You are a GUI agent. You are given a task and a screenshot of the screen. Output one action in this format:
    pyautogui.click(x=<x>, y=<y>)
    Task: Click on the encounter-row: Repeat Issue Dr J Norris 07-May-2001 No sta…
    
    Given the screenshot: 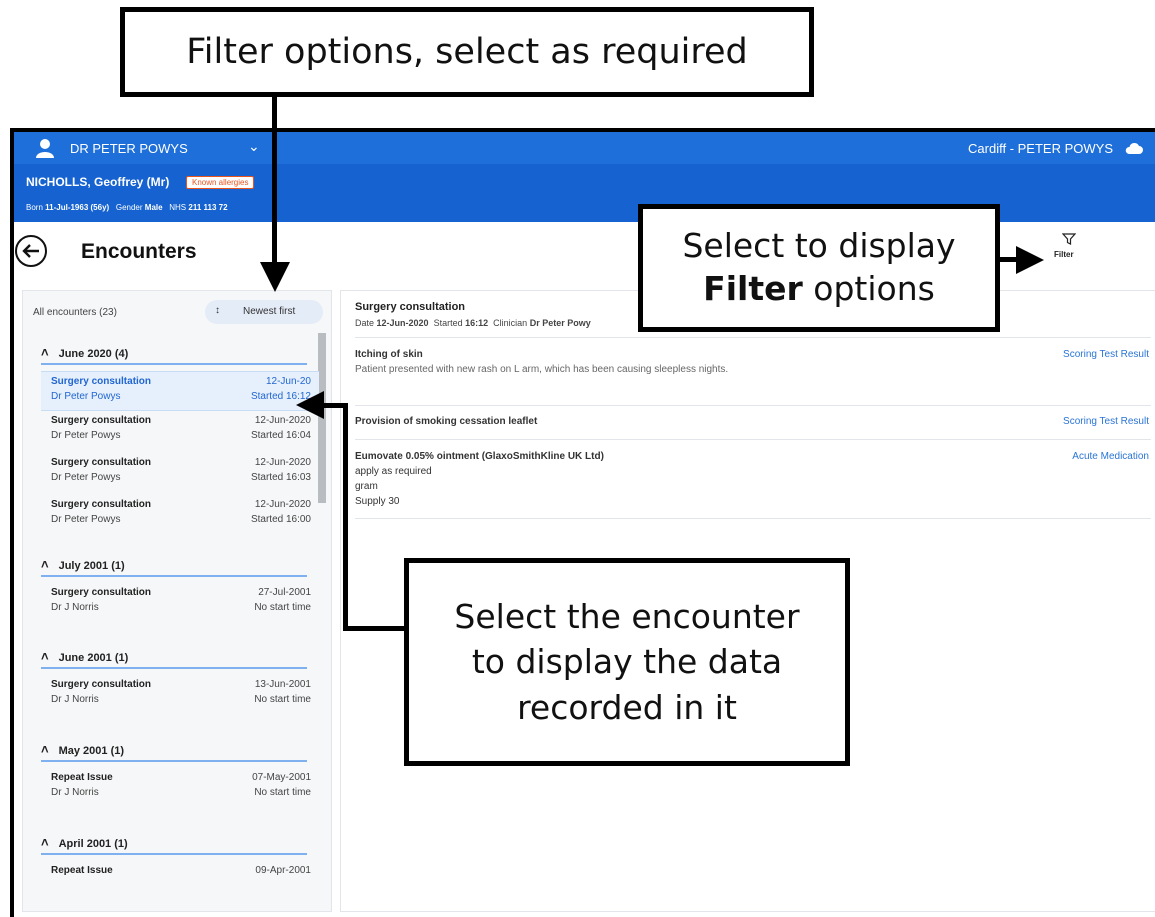 What is the action you would take?
    pyautogui.click(x=180, y=787)
    